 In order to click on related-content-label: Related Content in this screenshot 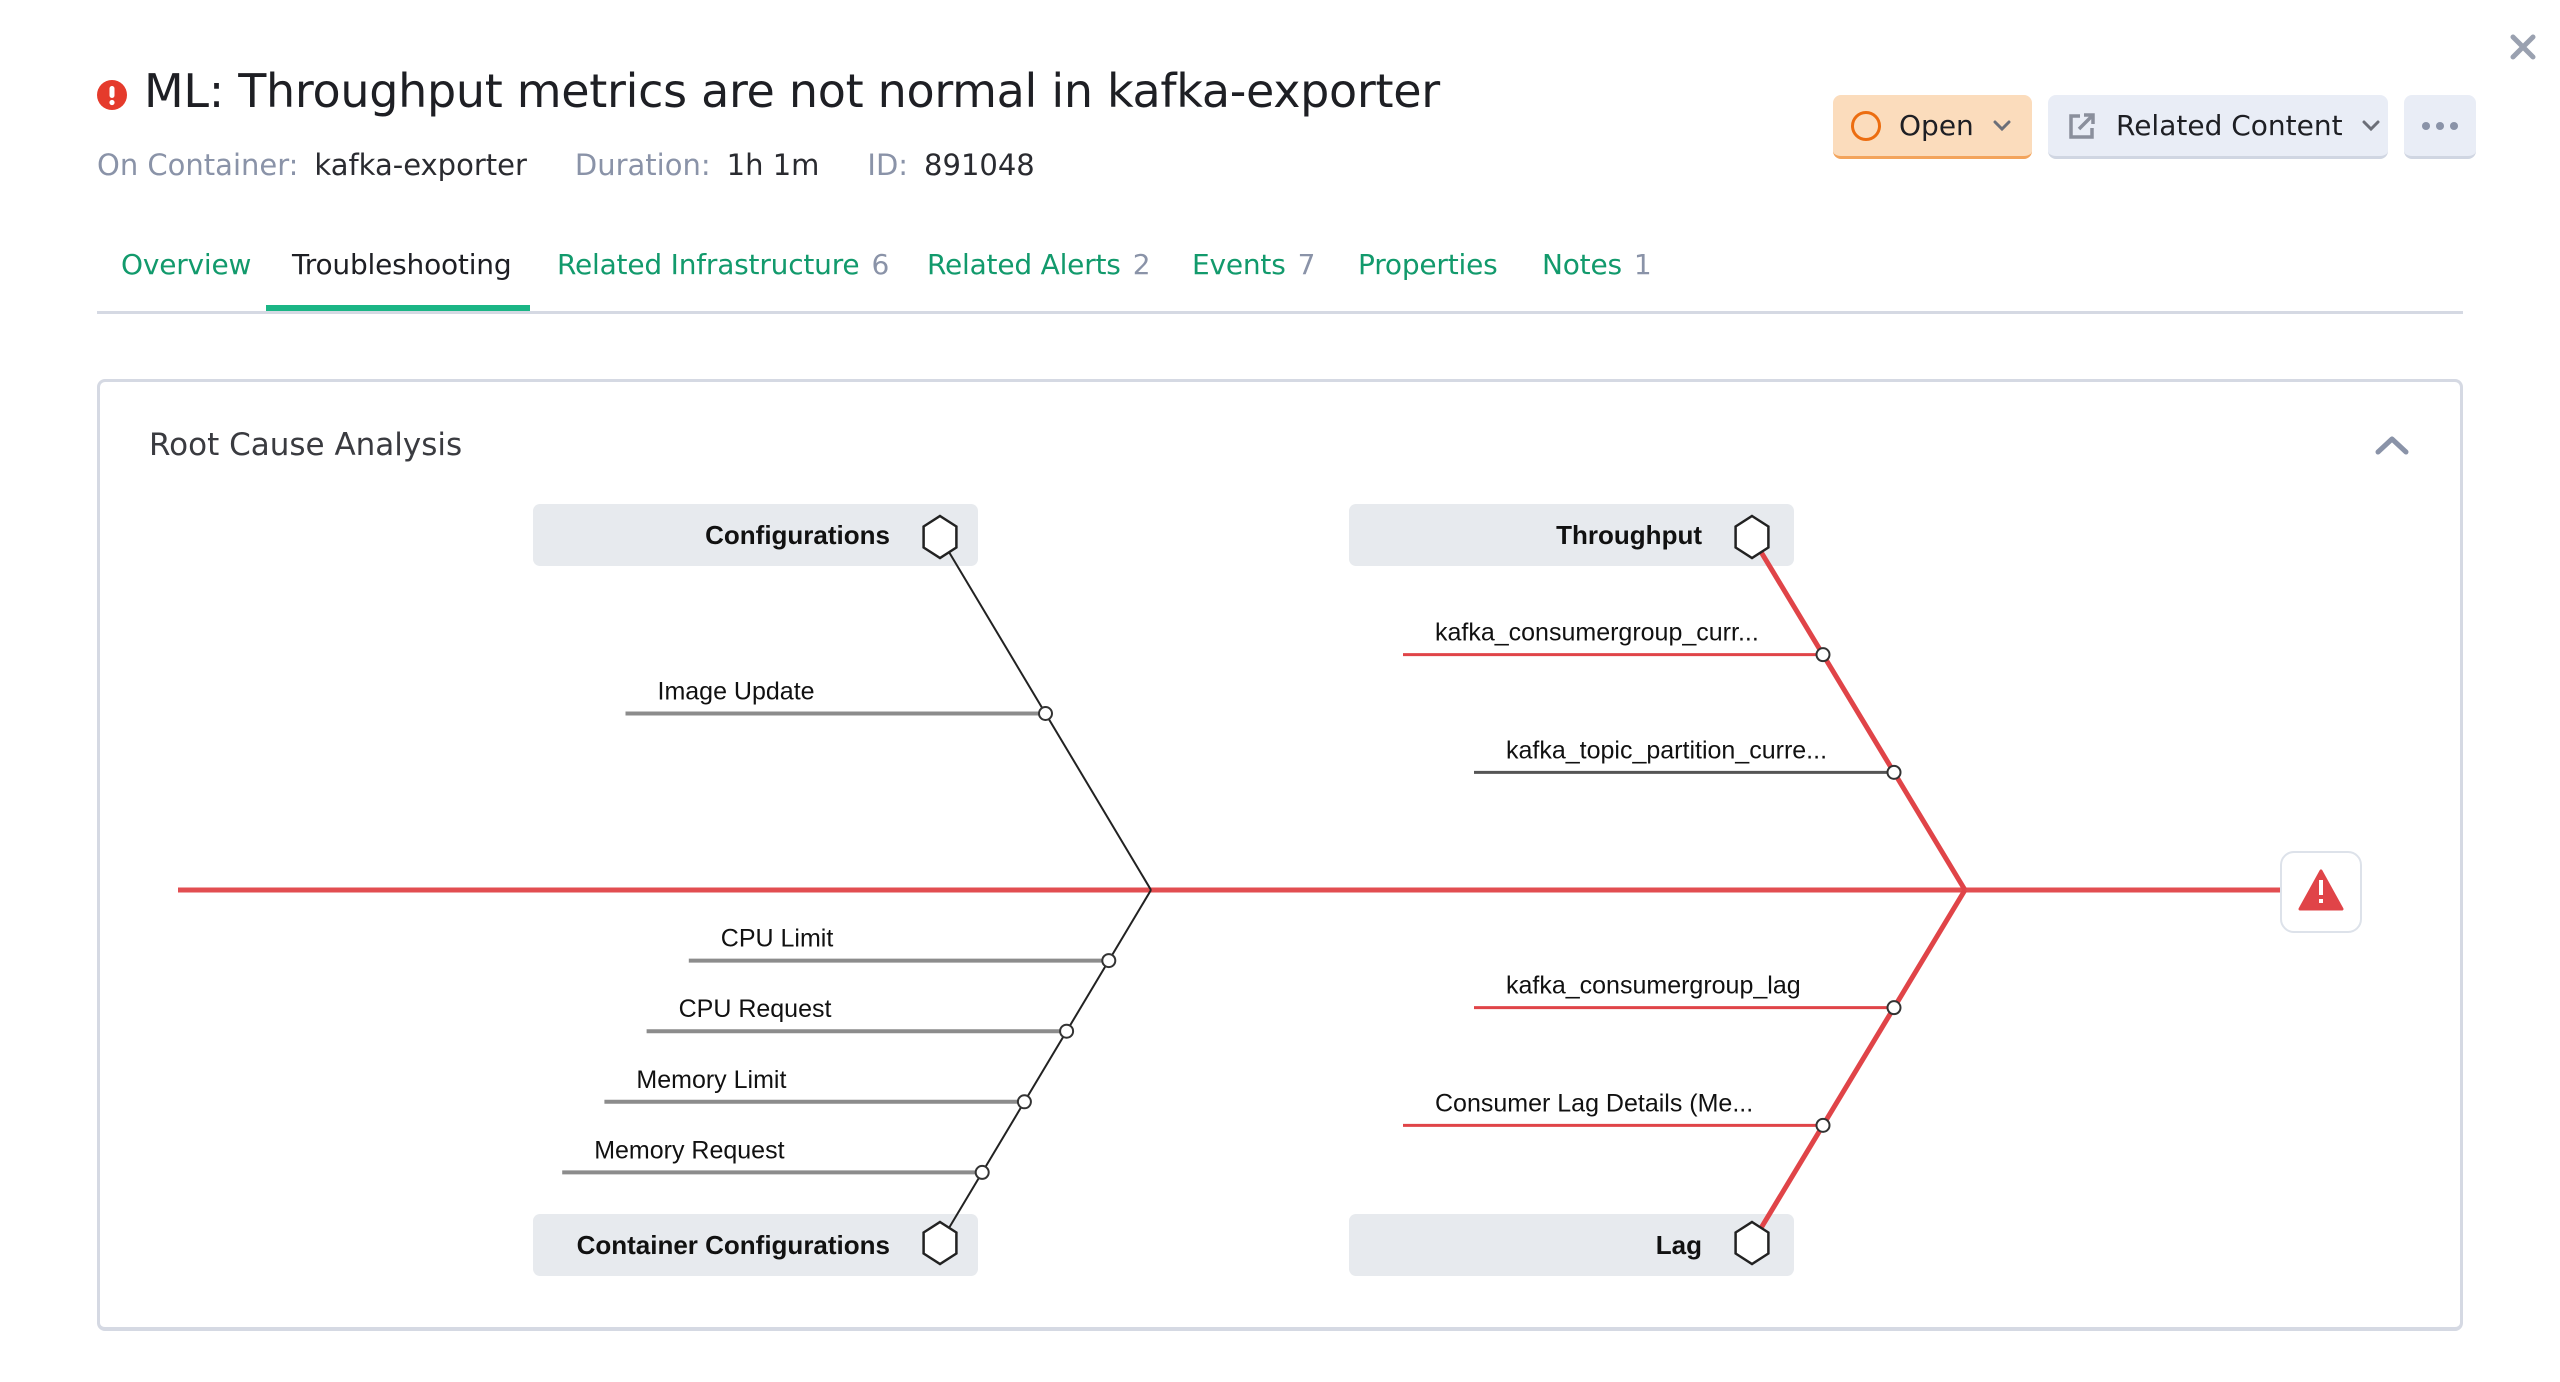, I will do `click(2229, 125)`.